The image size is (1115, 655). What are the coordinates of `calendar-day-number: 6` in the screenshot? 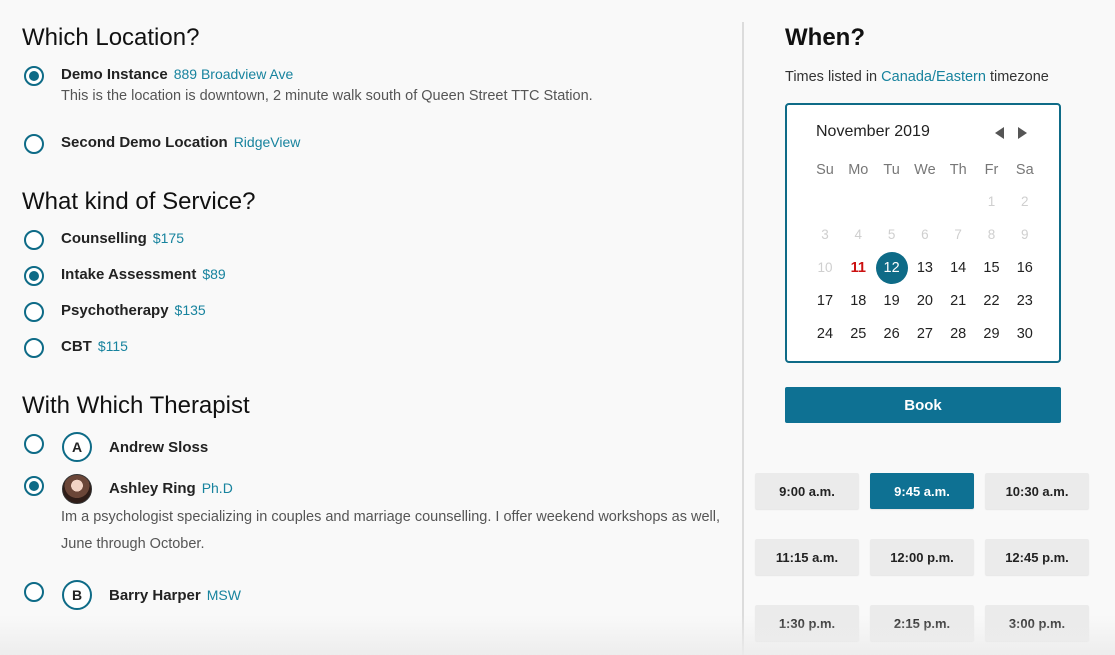 It's located at (925, 234).